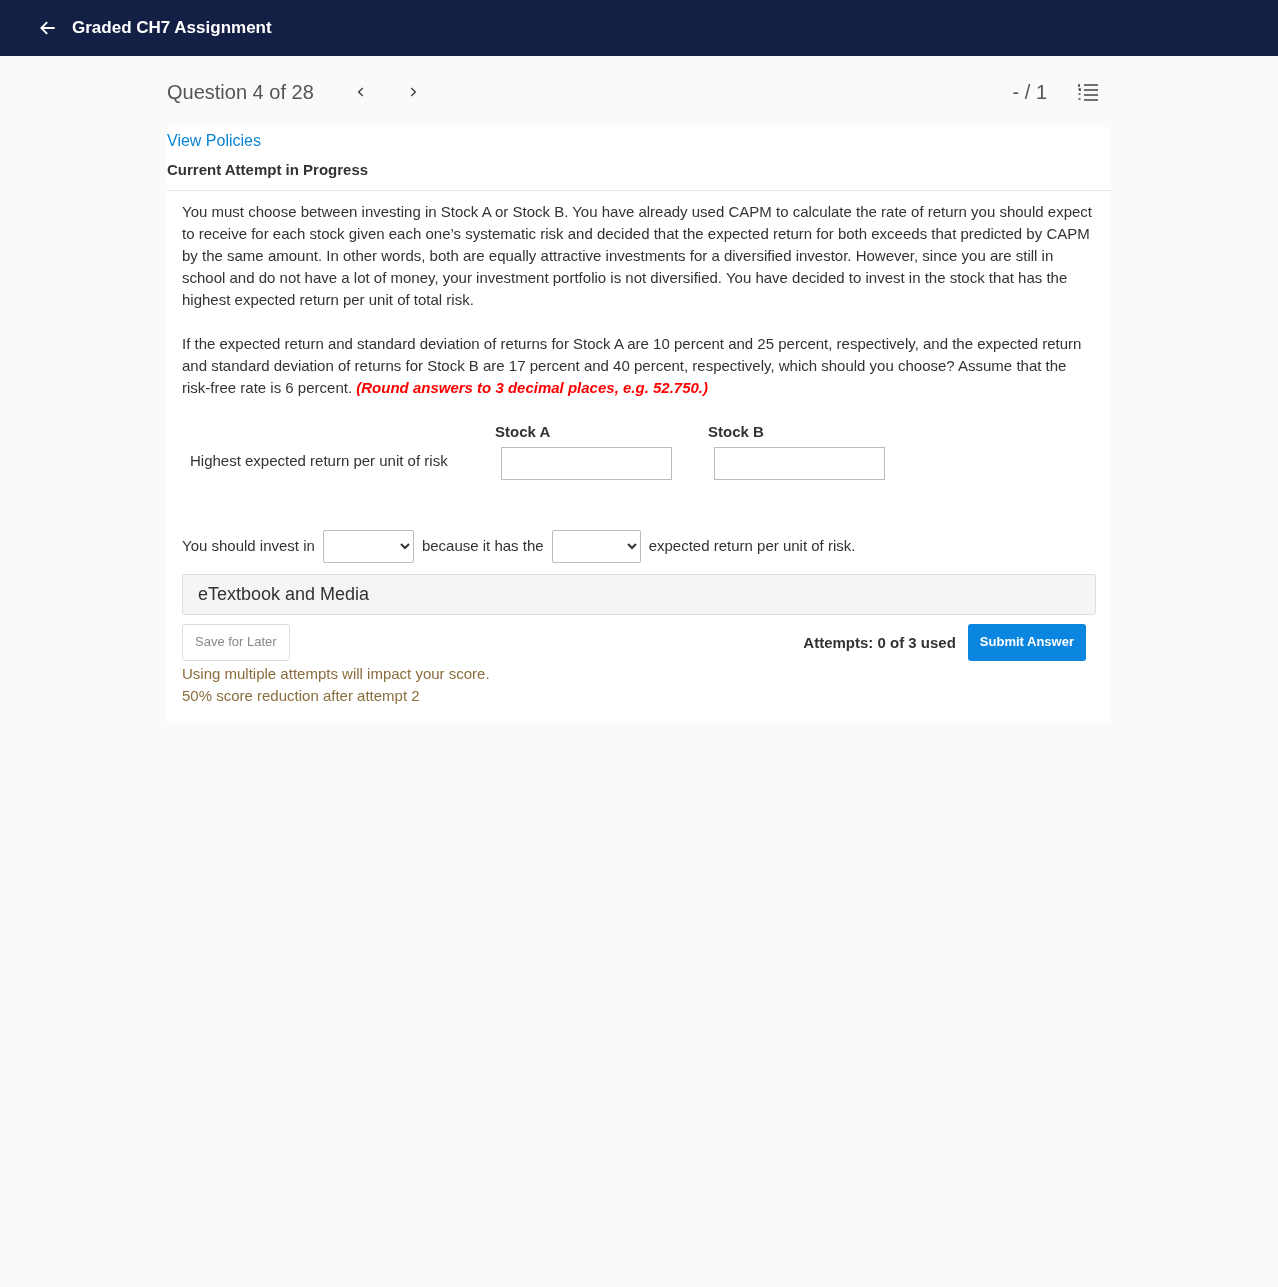  I want to click on attempts-counter: Attempts: 0 of 3 used, so click(879, 642).